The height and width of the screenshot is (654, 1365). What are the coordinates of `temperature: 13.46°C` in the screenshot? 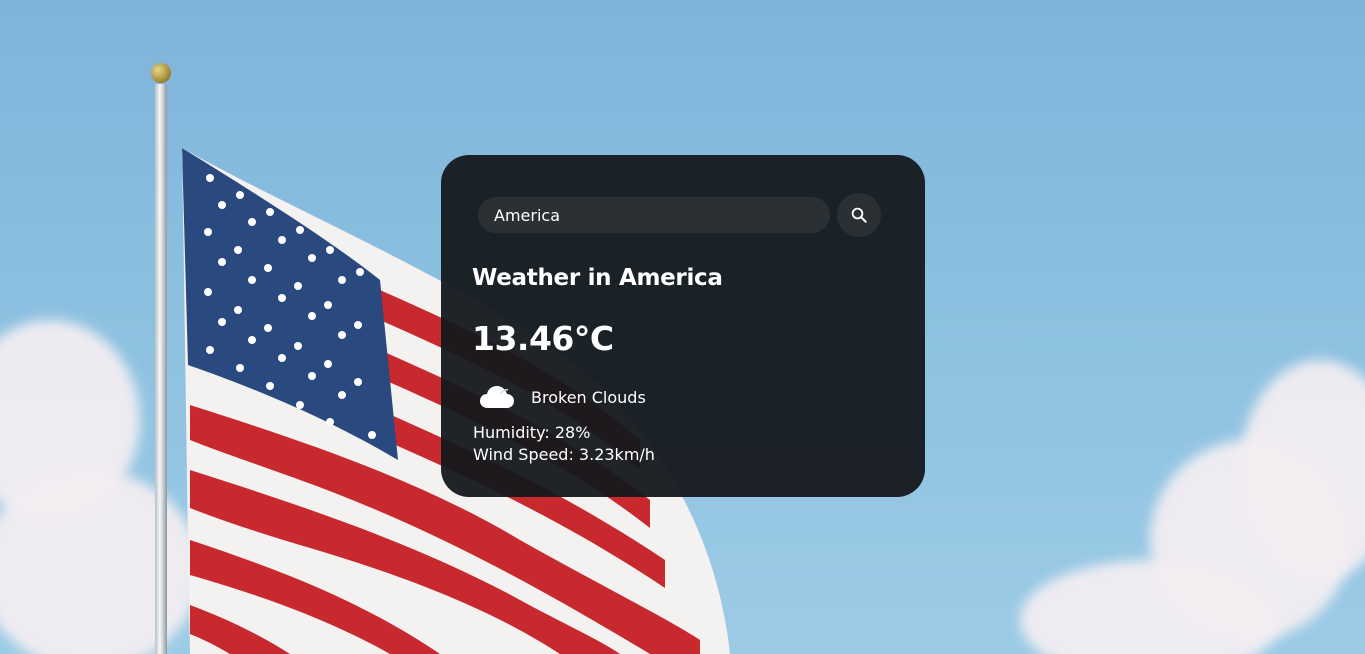 It's located at (543, 338).